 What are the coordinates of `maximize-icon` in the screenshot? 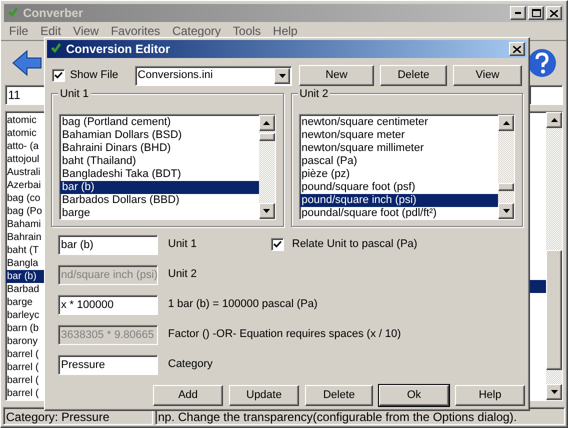 It's located at (536, 13).